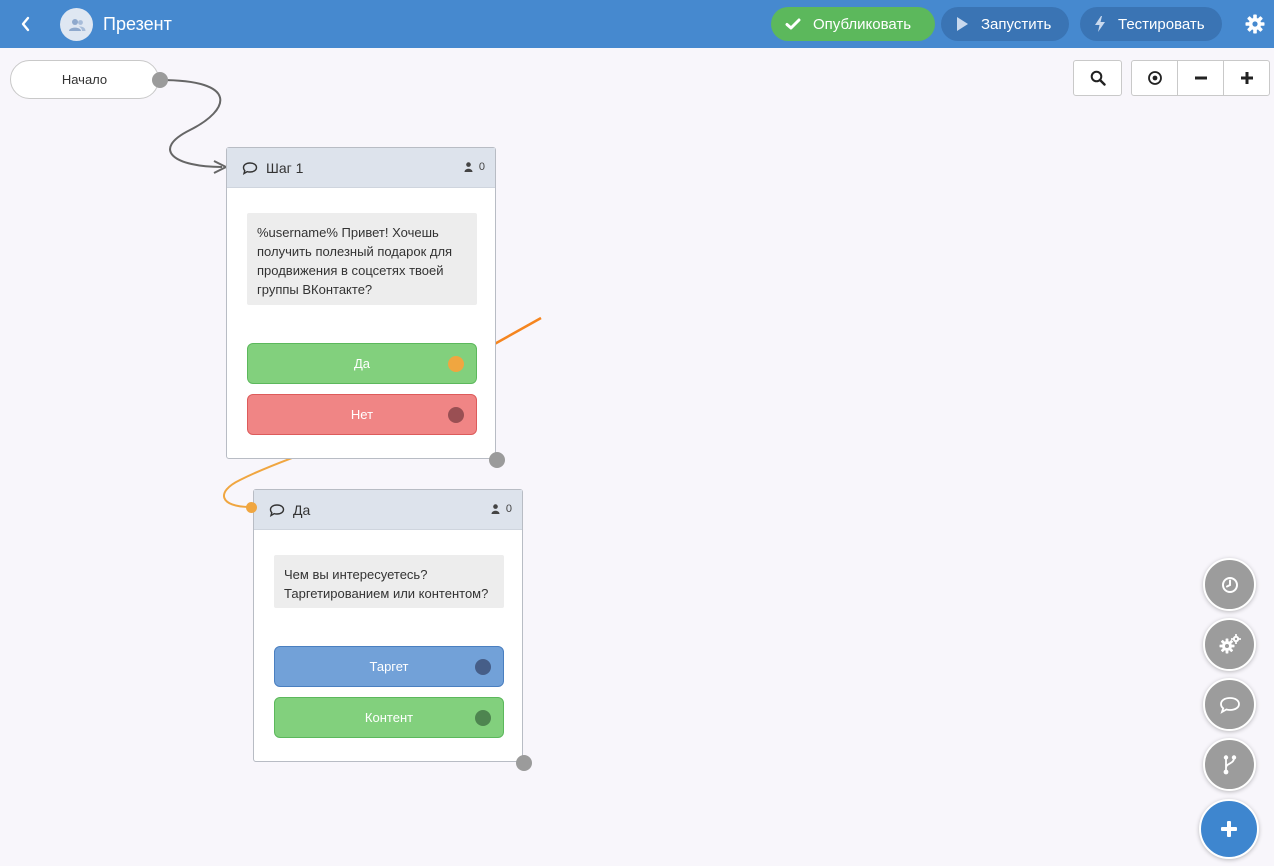  I want to click on answer-label: Да, so click(362, 363).